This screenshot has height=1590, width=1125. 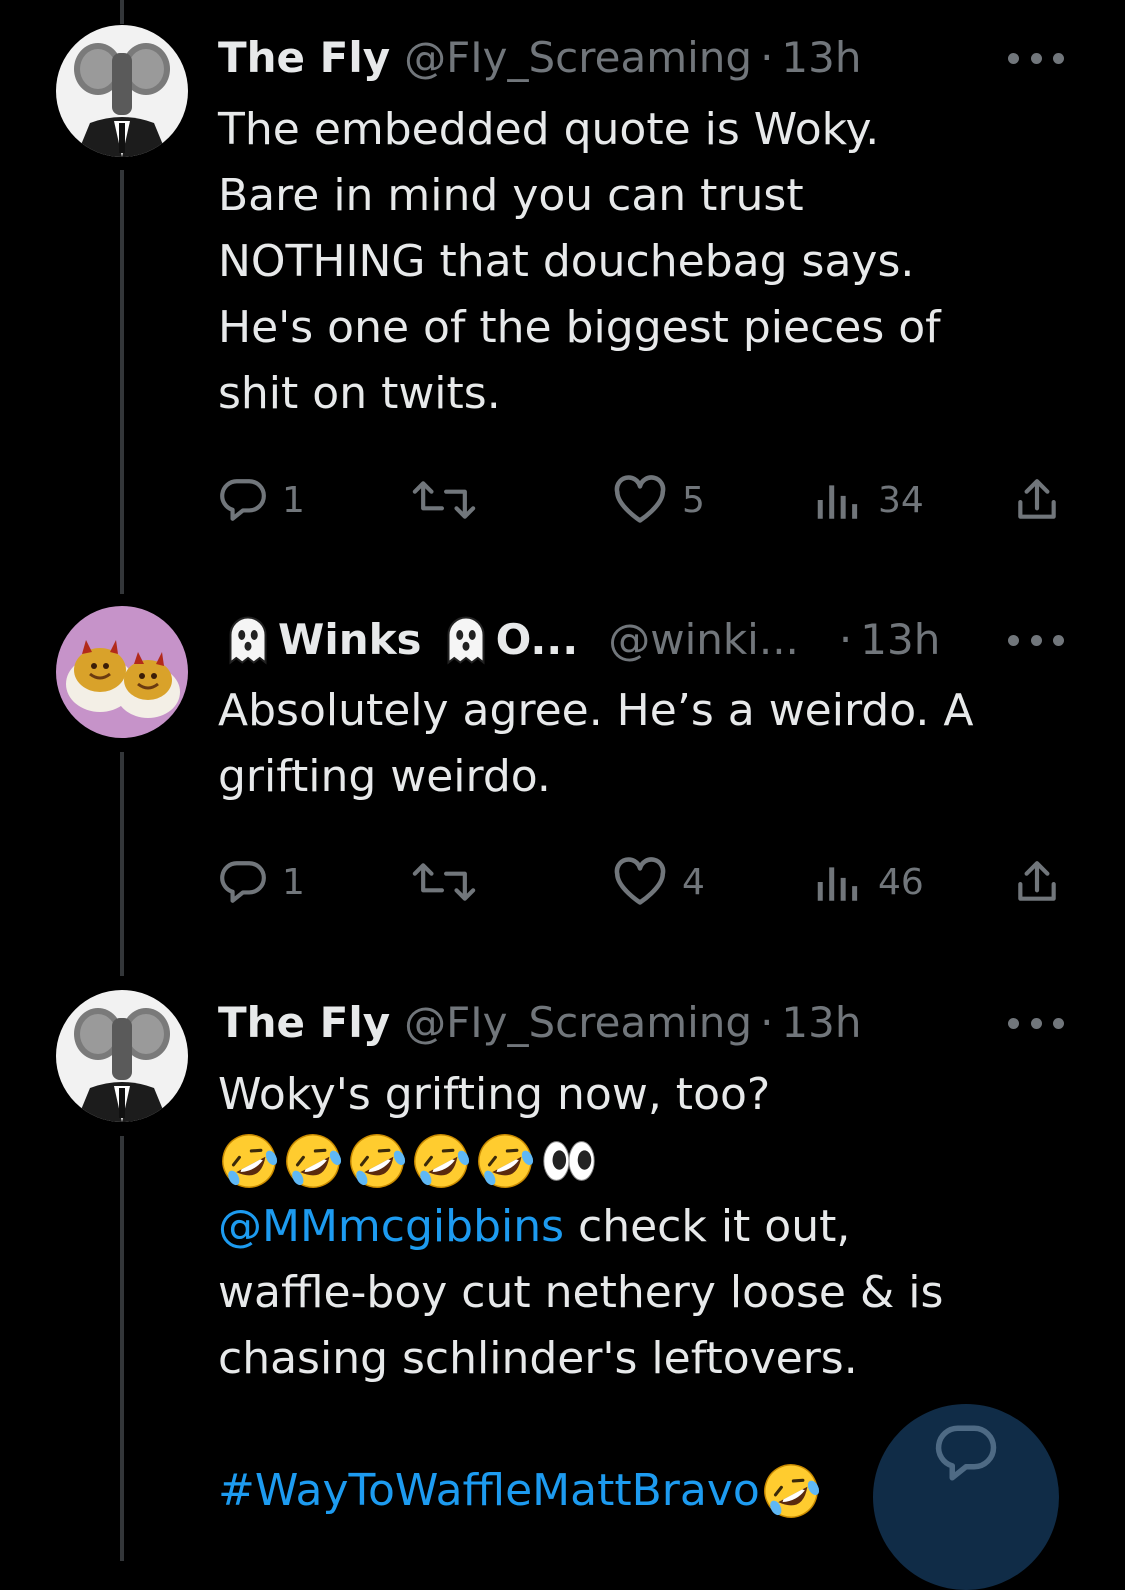 I want to click on hashtag-link: #WayToWaffleMattBravo, so click(x=489, y=1491).